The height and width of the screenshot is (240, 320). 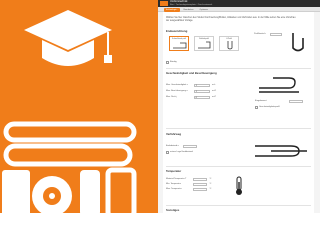 What do you see at coordinates (171, 97) in the screenshot?
I see `jerk-field-label: Max. Ruck j` at bounding box center [171, 97].